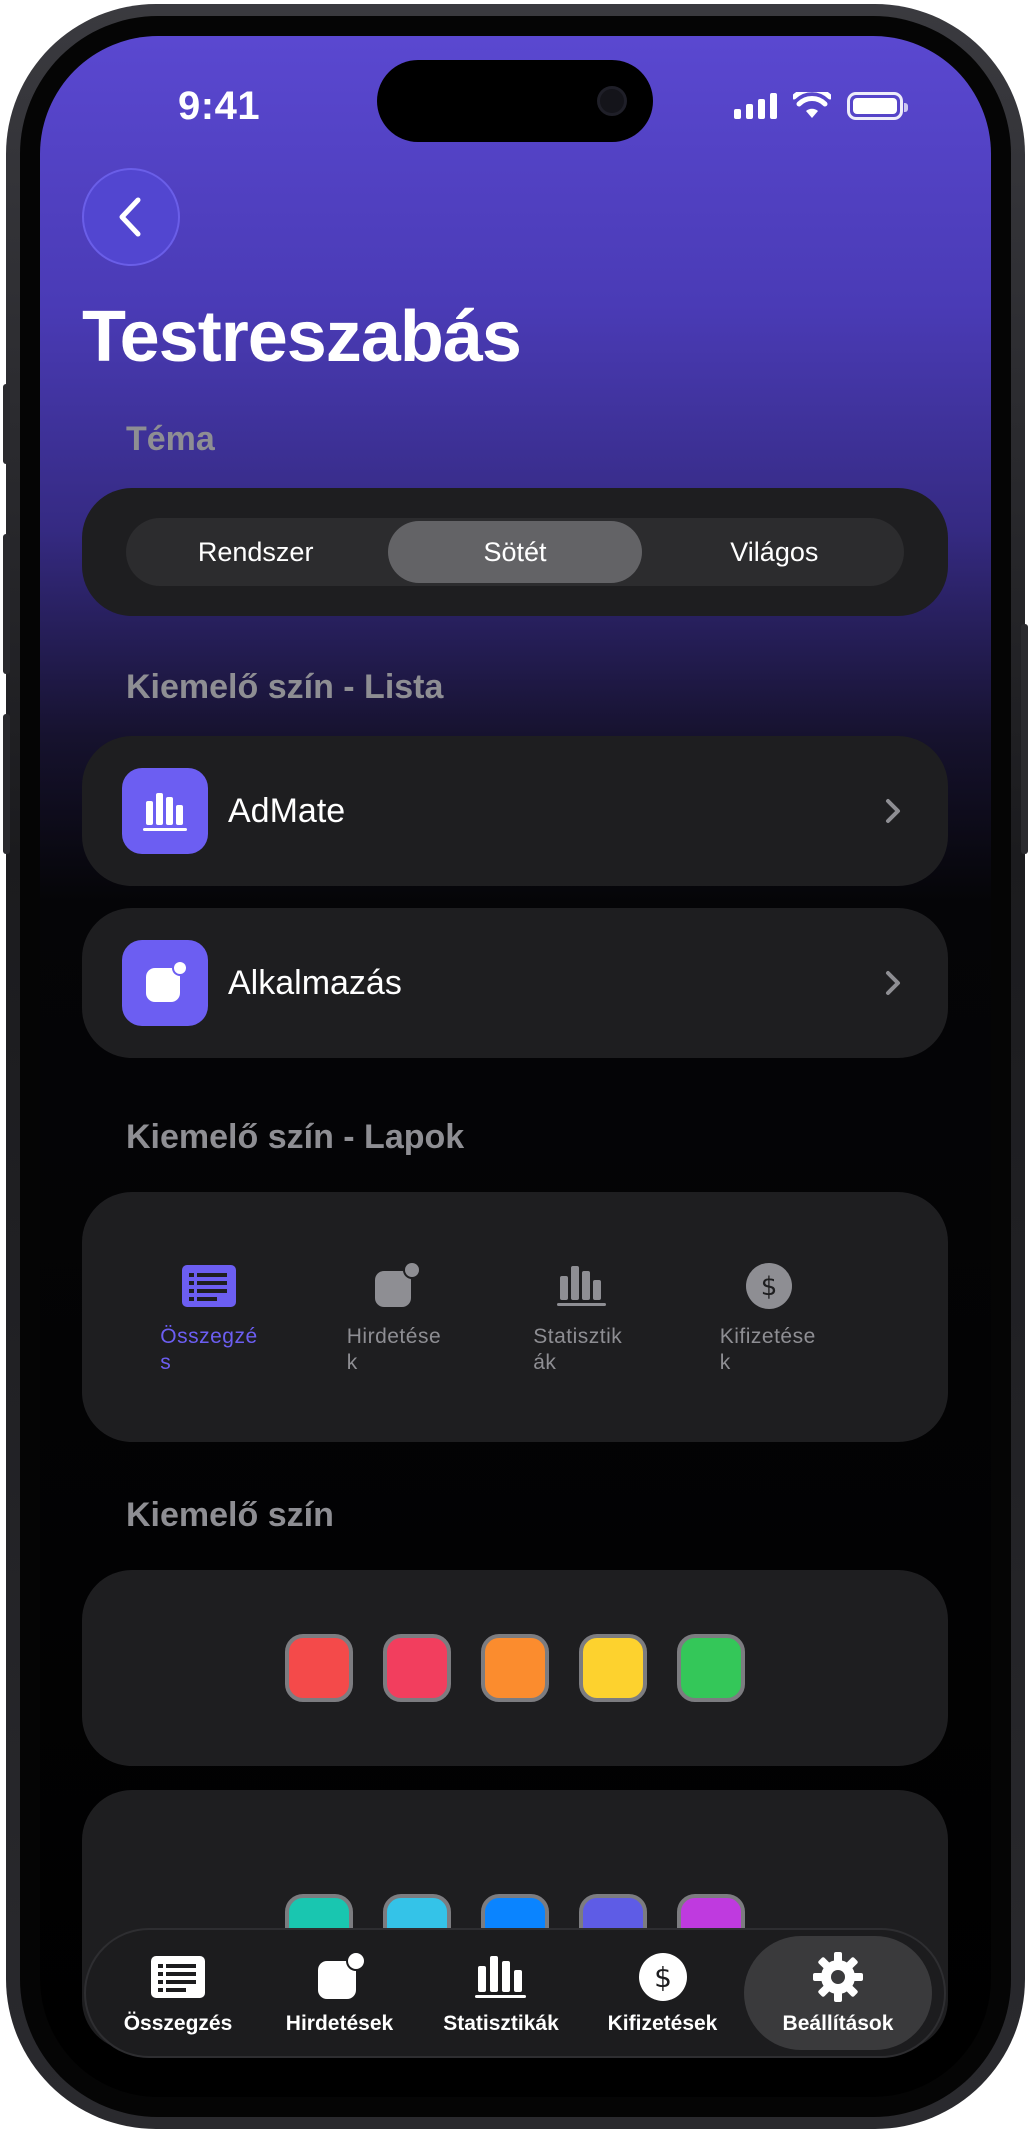 Image resolution: width=1031 pixels, height=2133 pixels. I want to click on tabs-preview-label: Kifizetése, so click(767, 1336).